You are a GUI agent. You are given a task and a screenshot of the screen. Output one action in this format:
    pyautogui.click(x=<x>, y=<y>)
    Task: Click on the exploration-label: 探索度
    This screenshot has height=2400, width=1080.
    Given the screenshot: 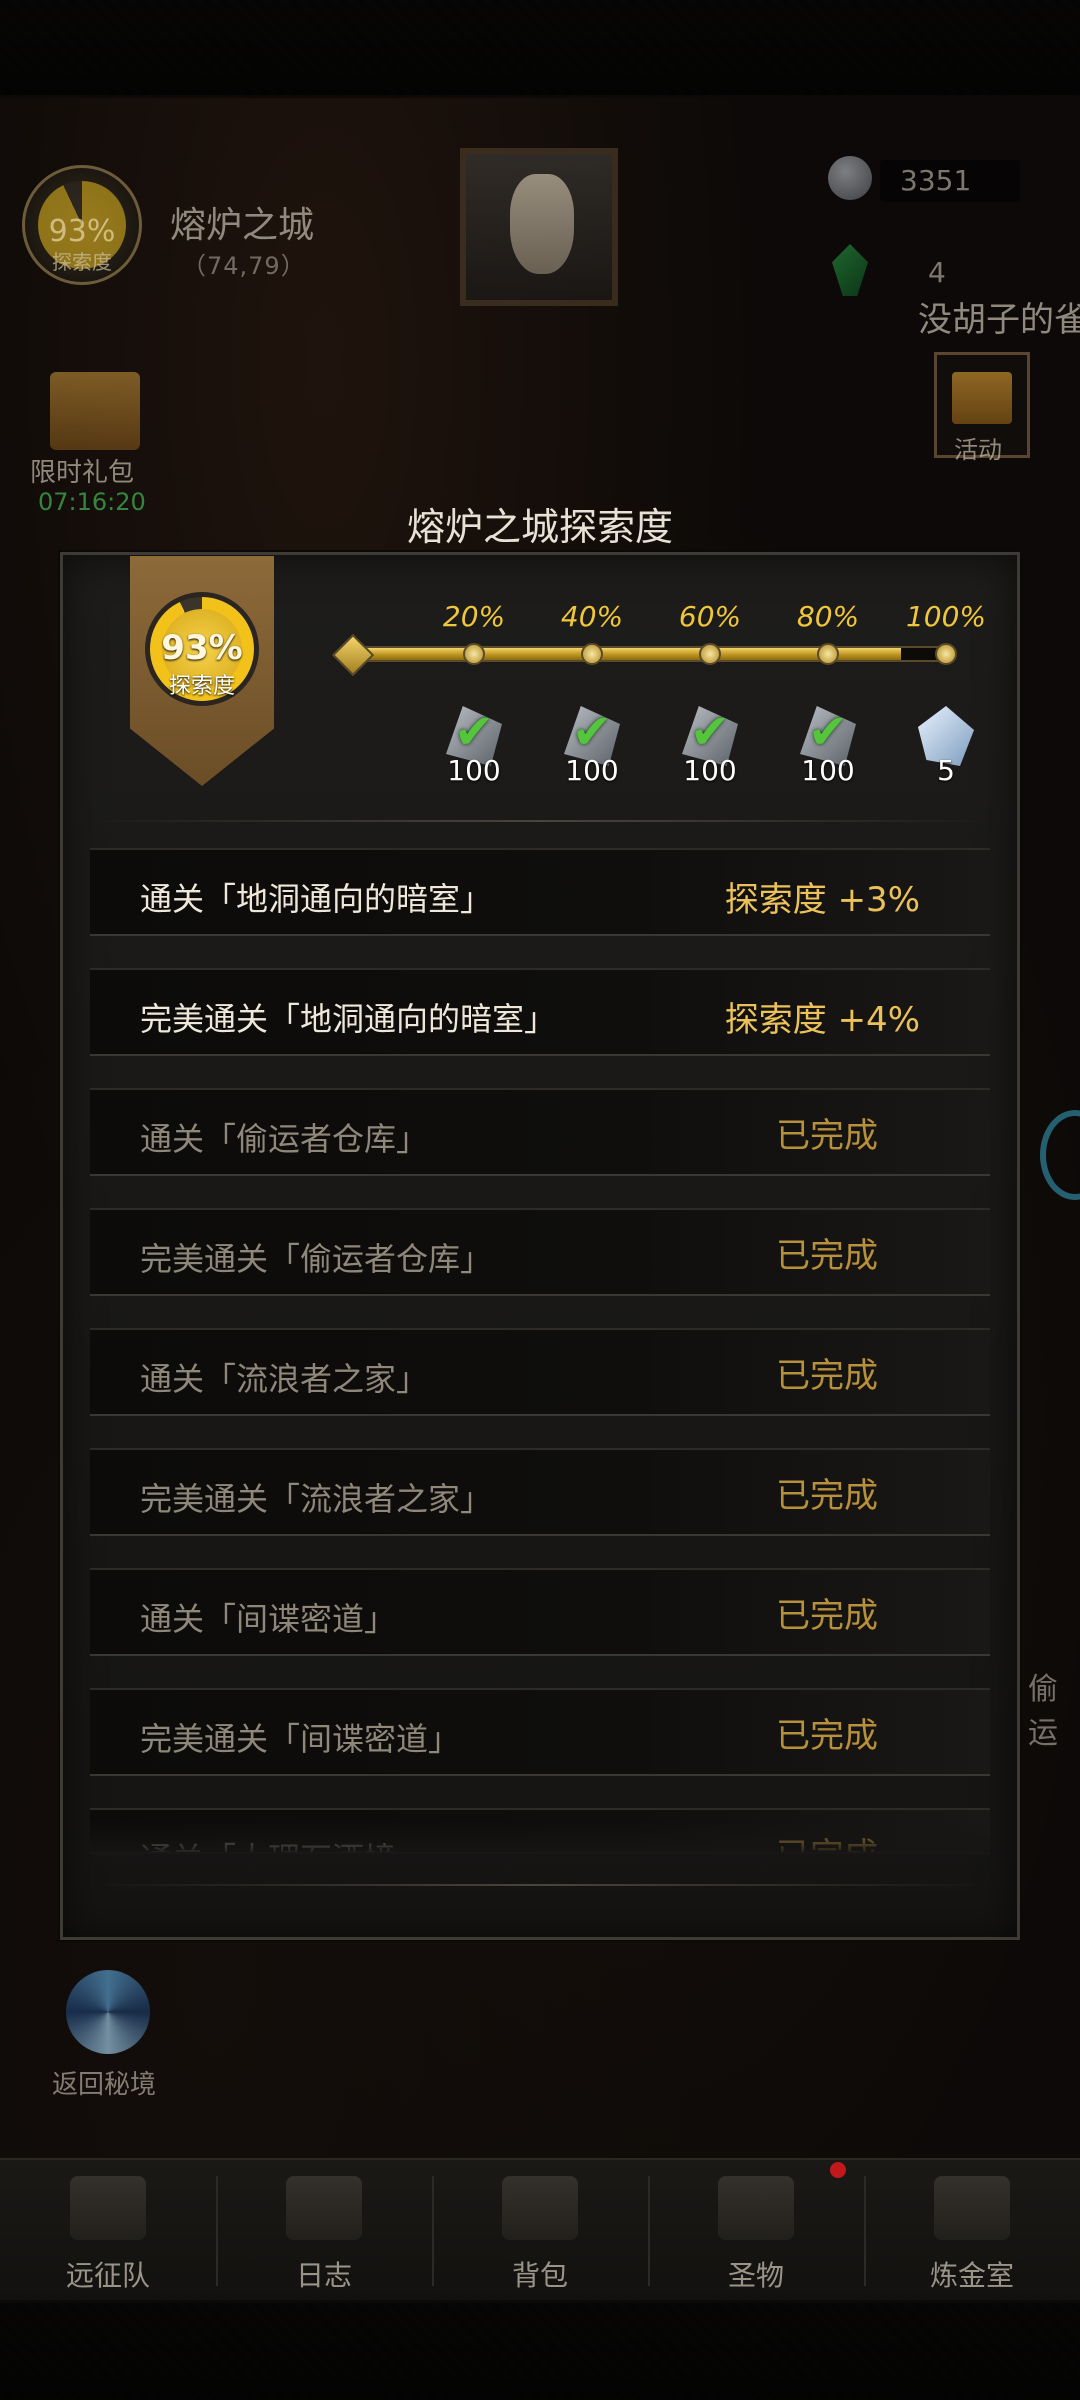 What is the action you would take?
    pyautogui.click(x=201, y=686)
    